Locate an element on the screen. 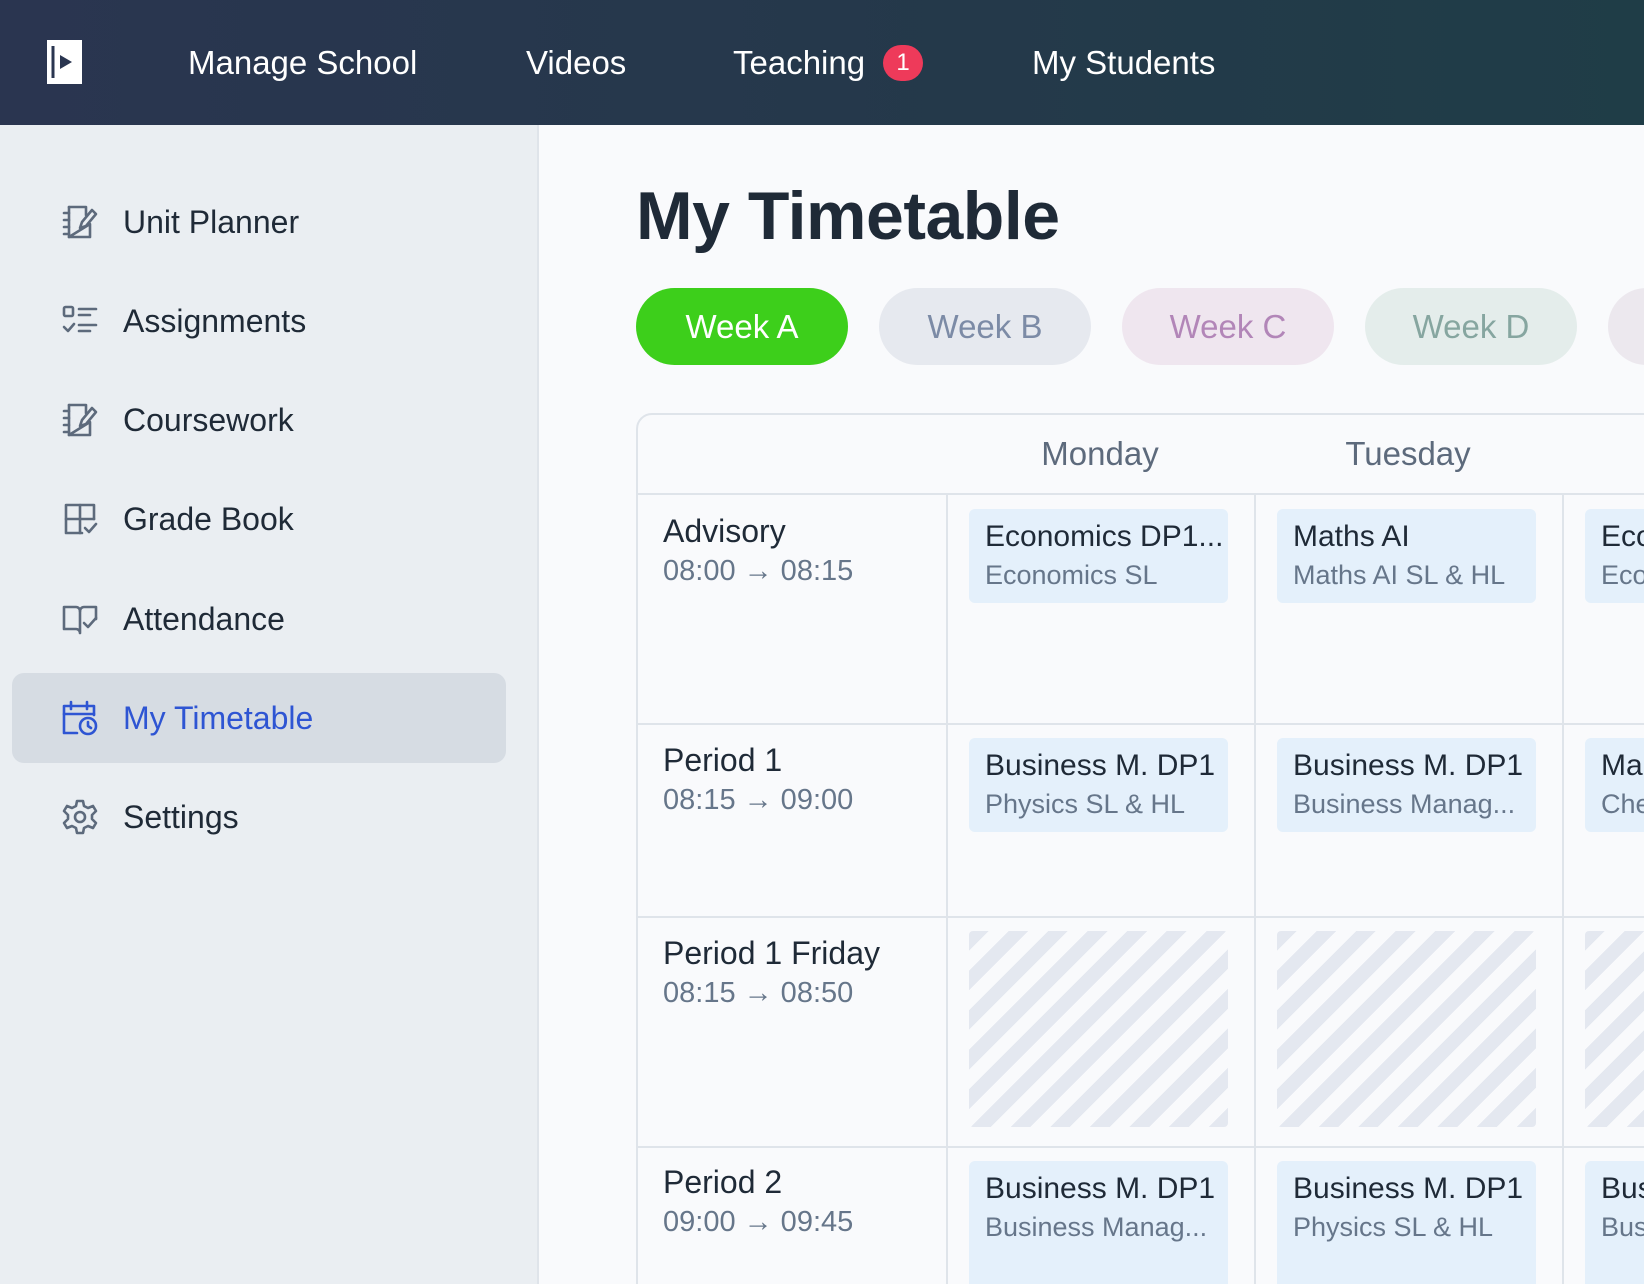 Image resolution: width=1644 pixels, height=1284 pixels. sidebar-item-my-timetable: My Timetable is located at coordinates (259, 718).